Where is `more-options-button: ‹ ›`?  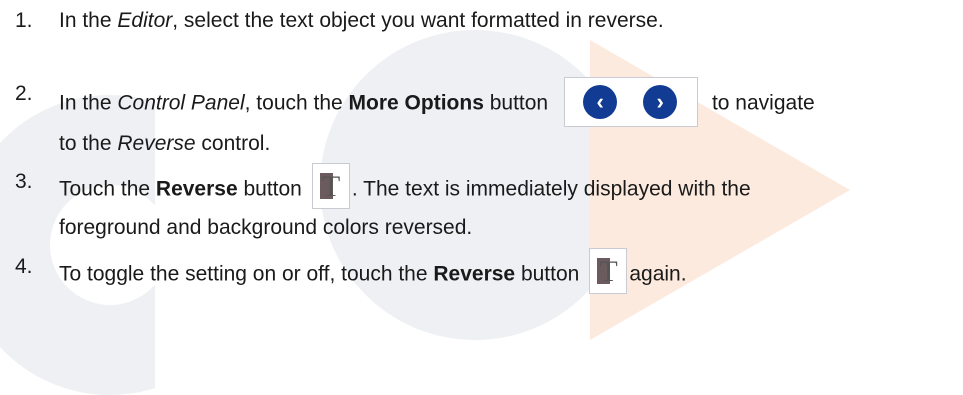
more-options-button: ‹ › is located at coordinates (631, 102).